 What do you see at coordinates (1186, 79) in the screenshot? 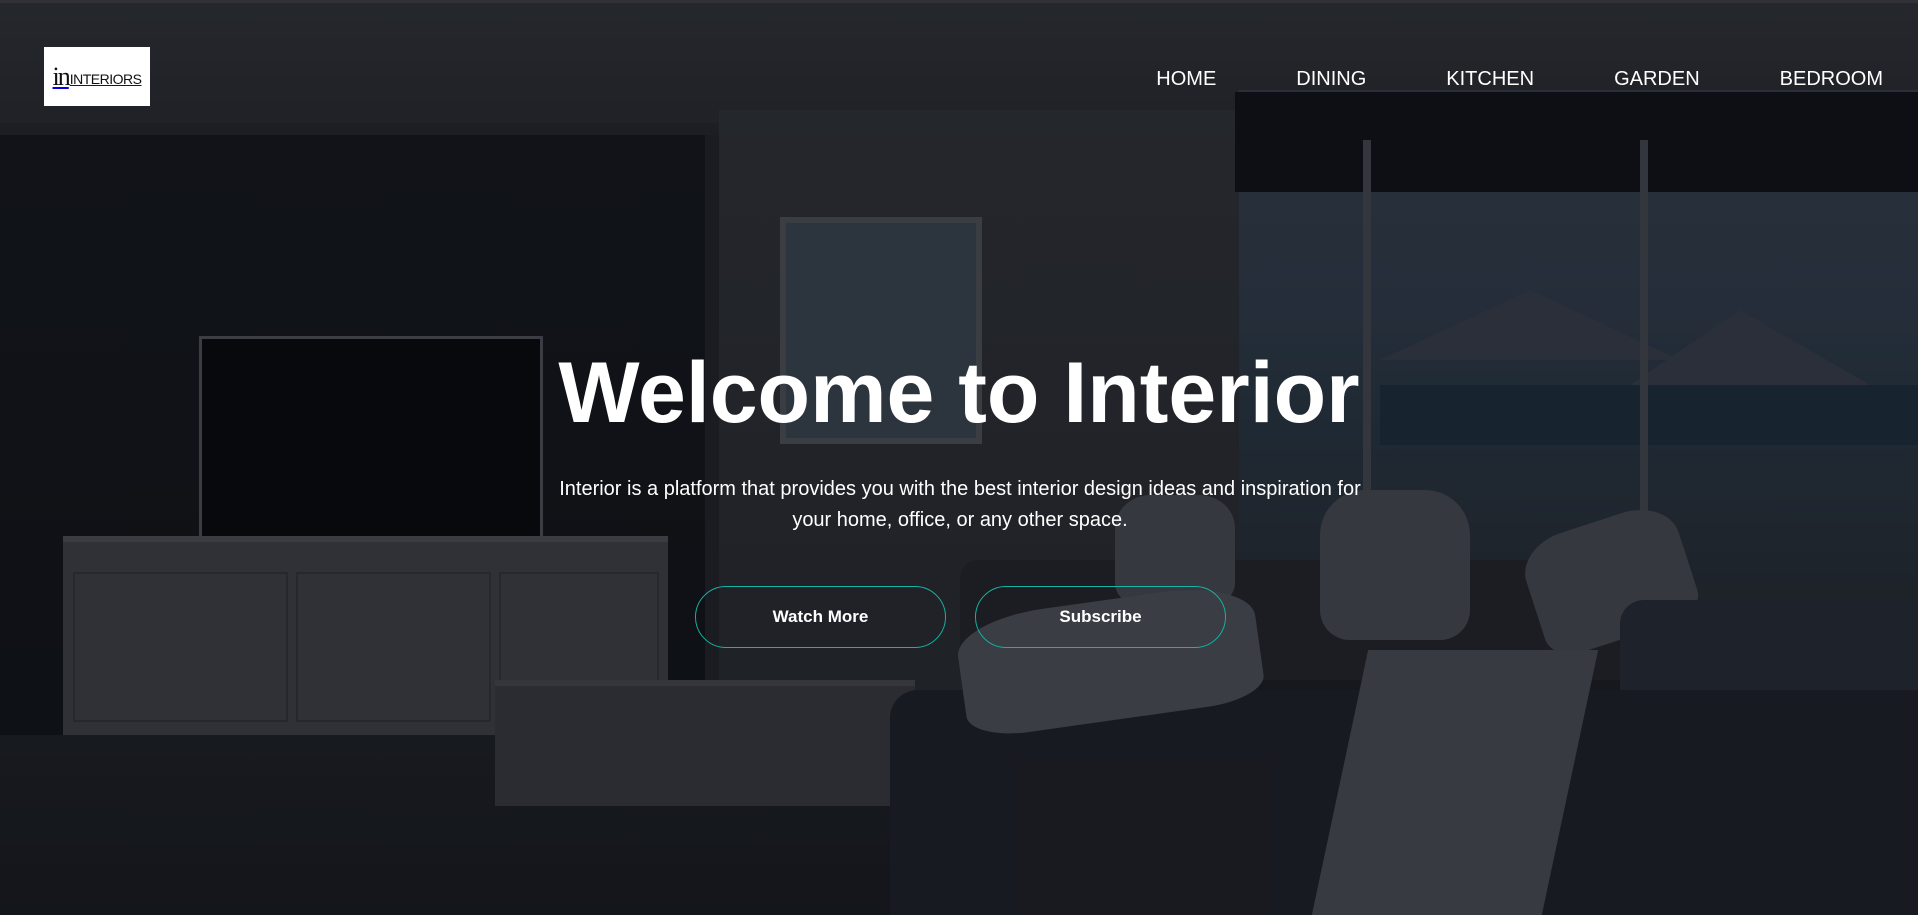
I see `nav-item-home: HOME` at bounding box center [1186, 79].